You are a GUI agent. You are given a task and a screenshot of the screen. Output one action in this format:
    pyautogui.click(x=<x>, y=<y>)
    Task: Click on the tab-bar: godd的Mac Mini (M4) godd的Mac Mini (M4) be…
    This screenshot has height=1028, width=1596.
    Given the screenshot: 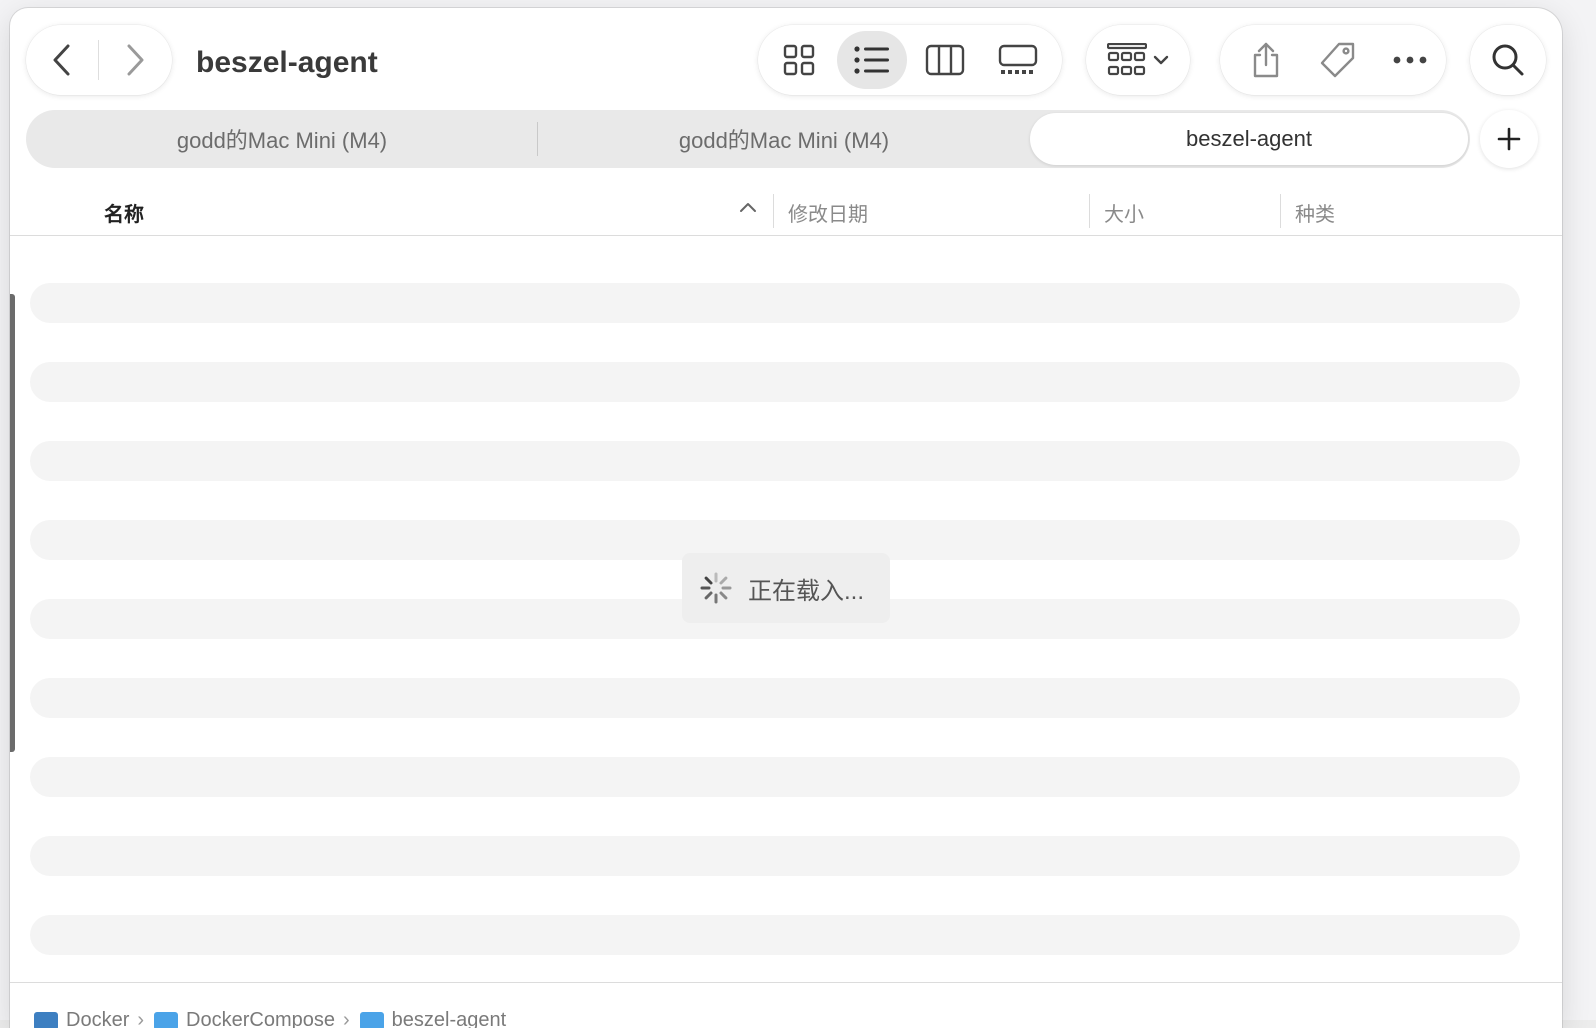 What is the action you would take?
    pyautogui.click(x=748, y=139)
    